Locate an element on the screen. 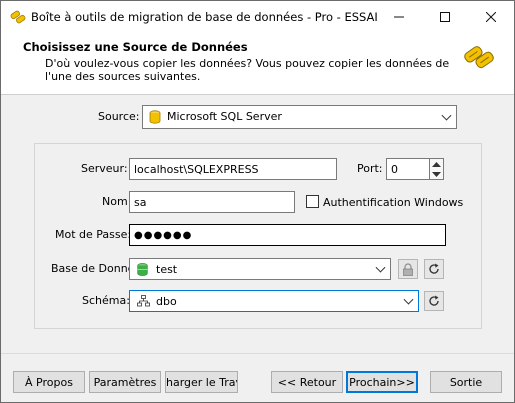  database-migration-icon is located at coordinates (479, 57).